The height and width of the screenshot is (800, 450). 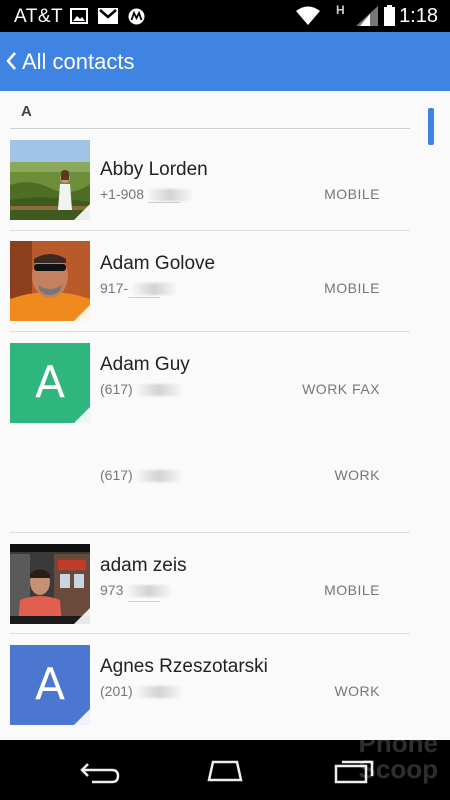 What do you see at coordinates (389, 18) in the screenshot?
I see `battery-icon` at bounding box center [389, 18].